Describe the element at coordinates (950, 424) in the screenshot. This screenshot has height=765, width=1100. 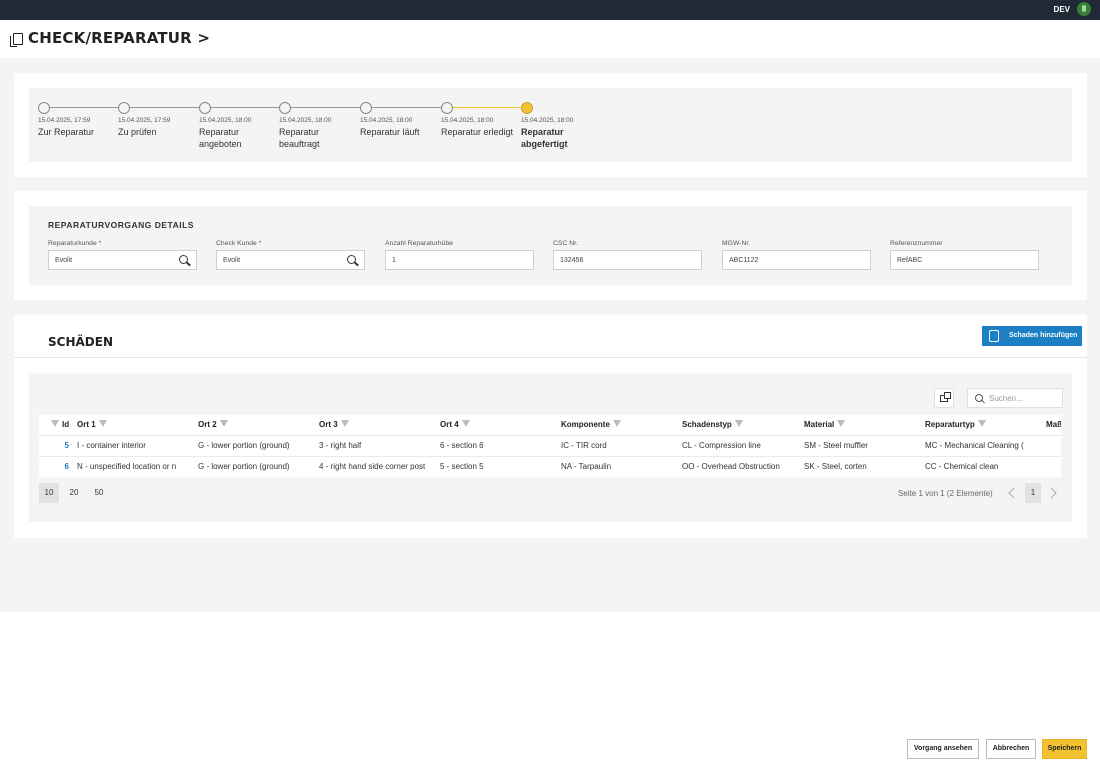
I see `column-label: Reparaturtyp` at that location.